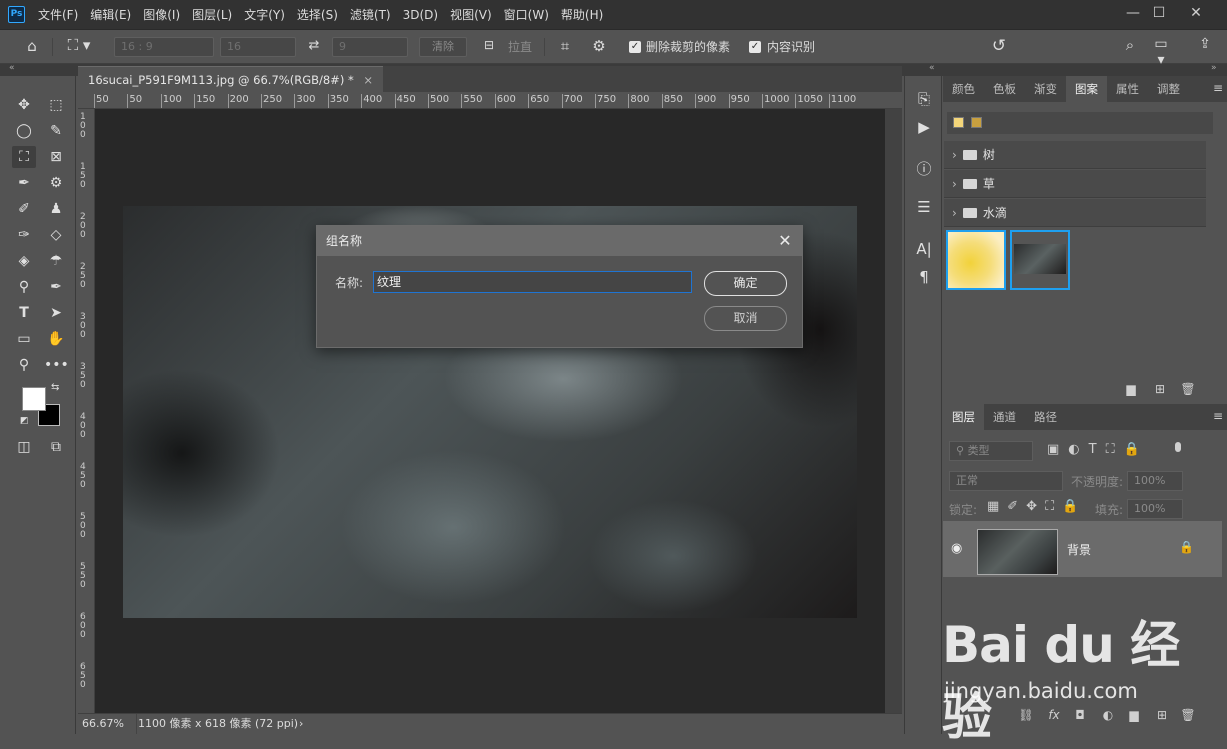  I want to click on straighten-icon: ⊟, so click(489, 45).